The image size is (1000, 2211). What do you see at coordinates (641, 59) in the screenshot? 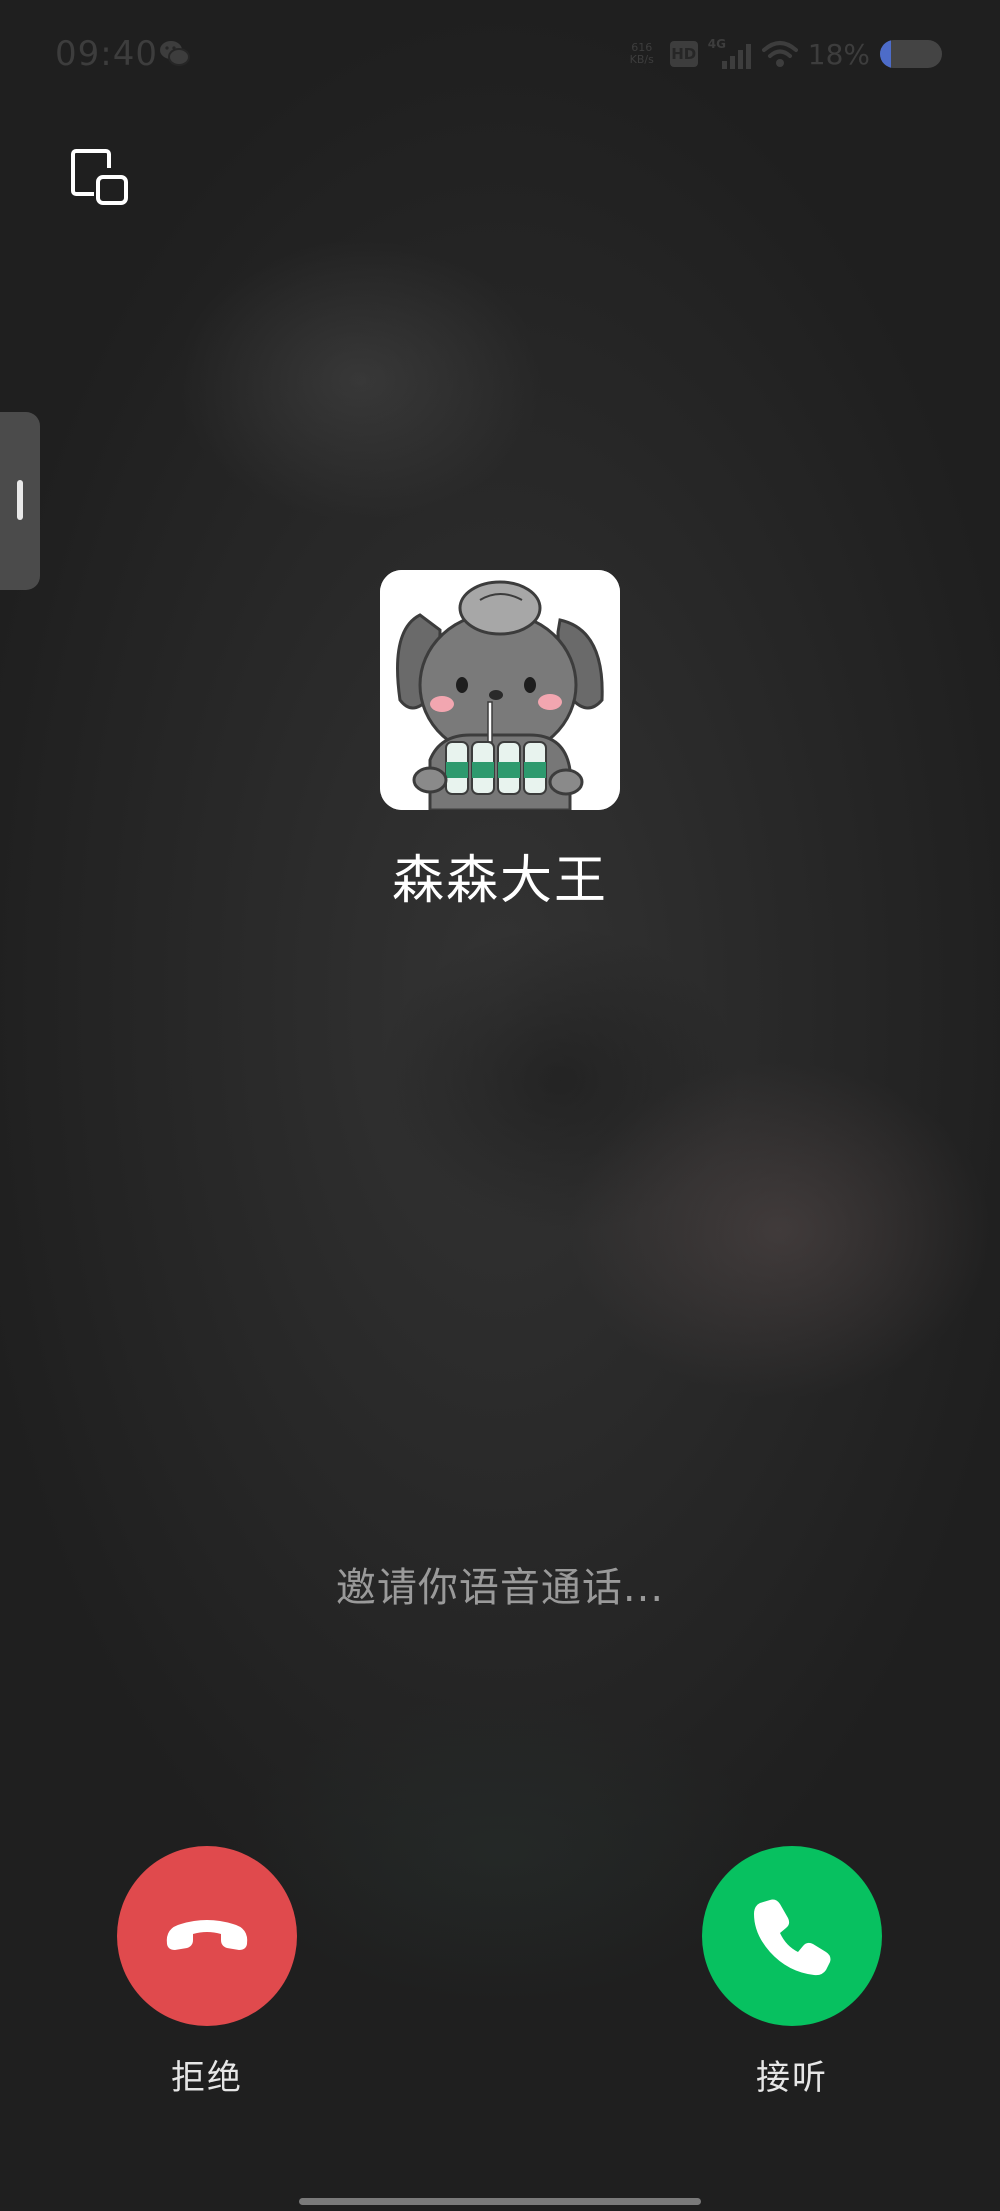
I see `network-speed-unit: KB/s` at bounding box center [641, 59].